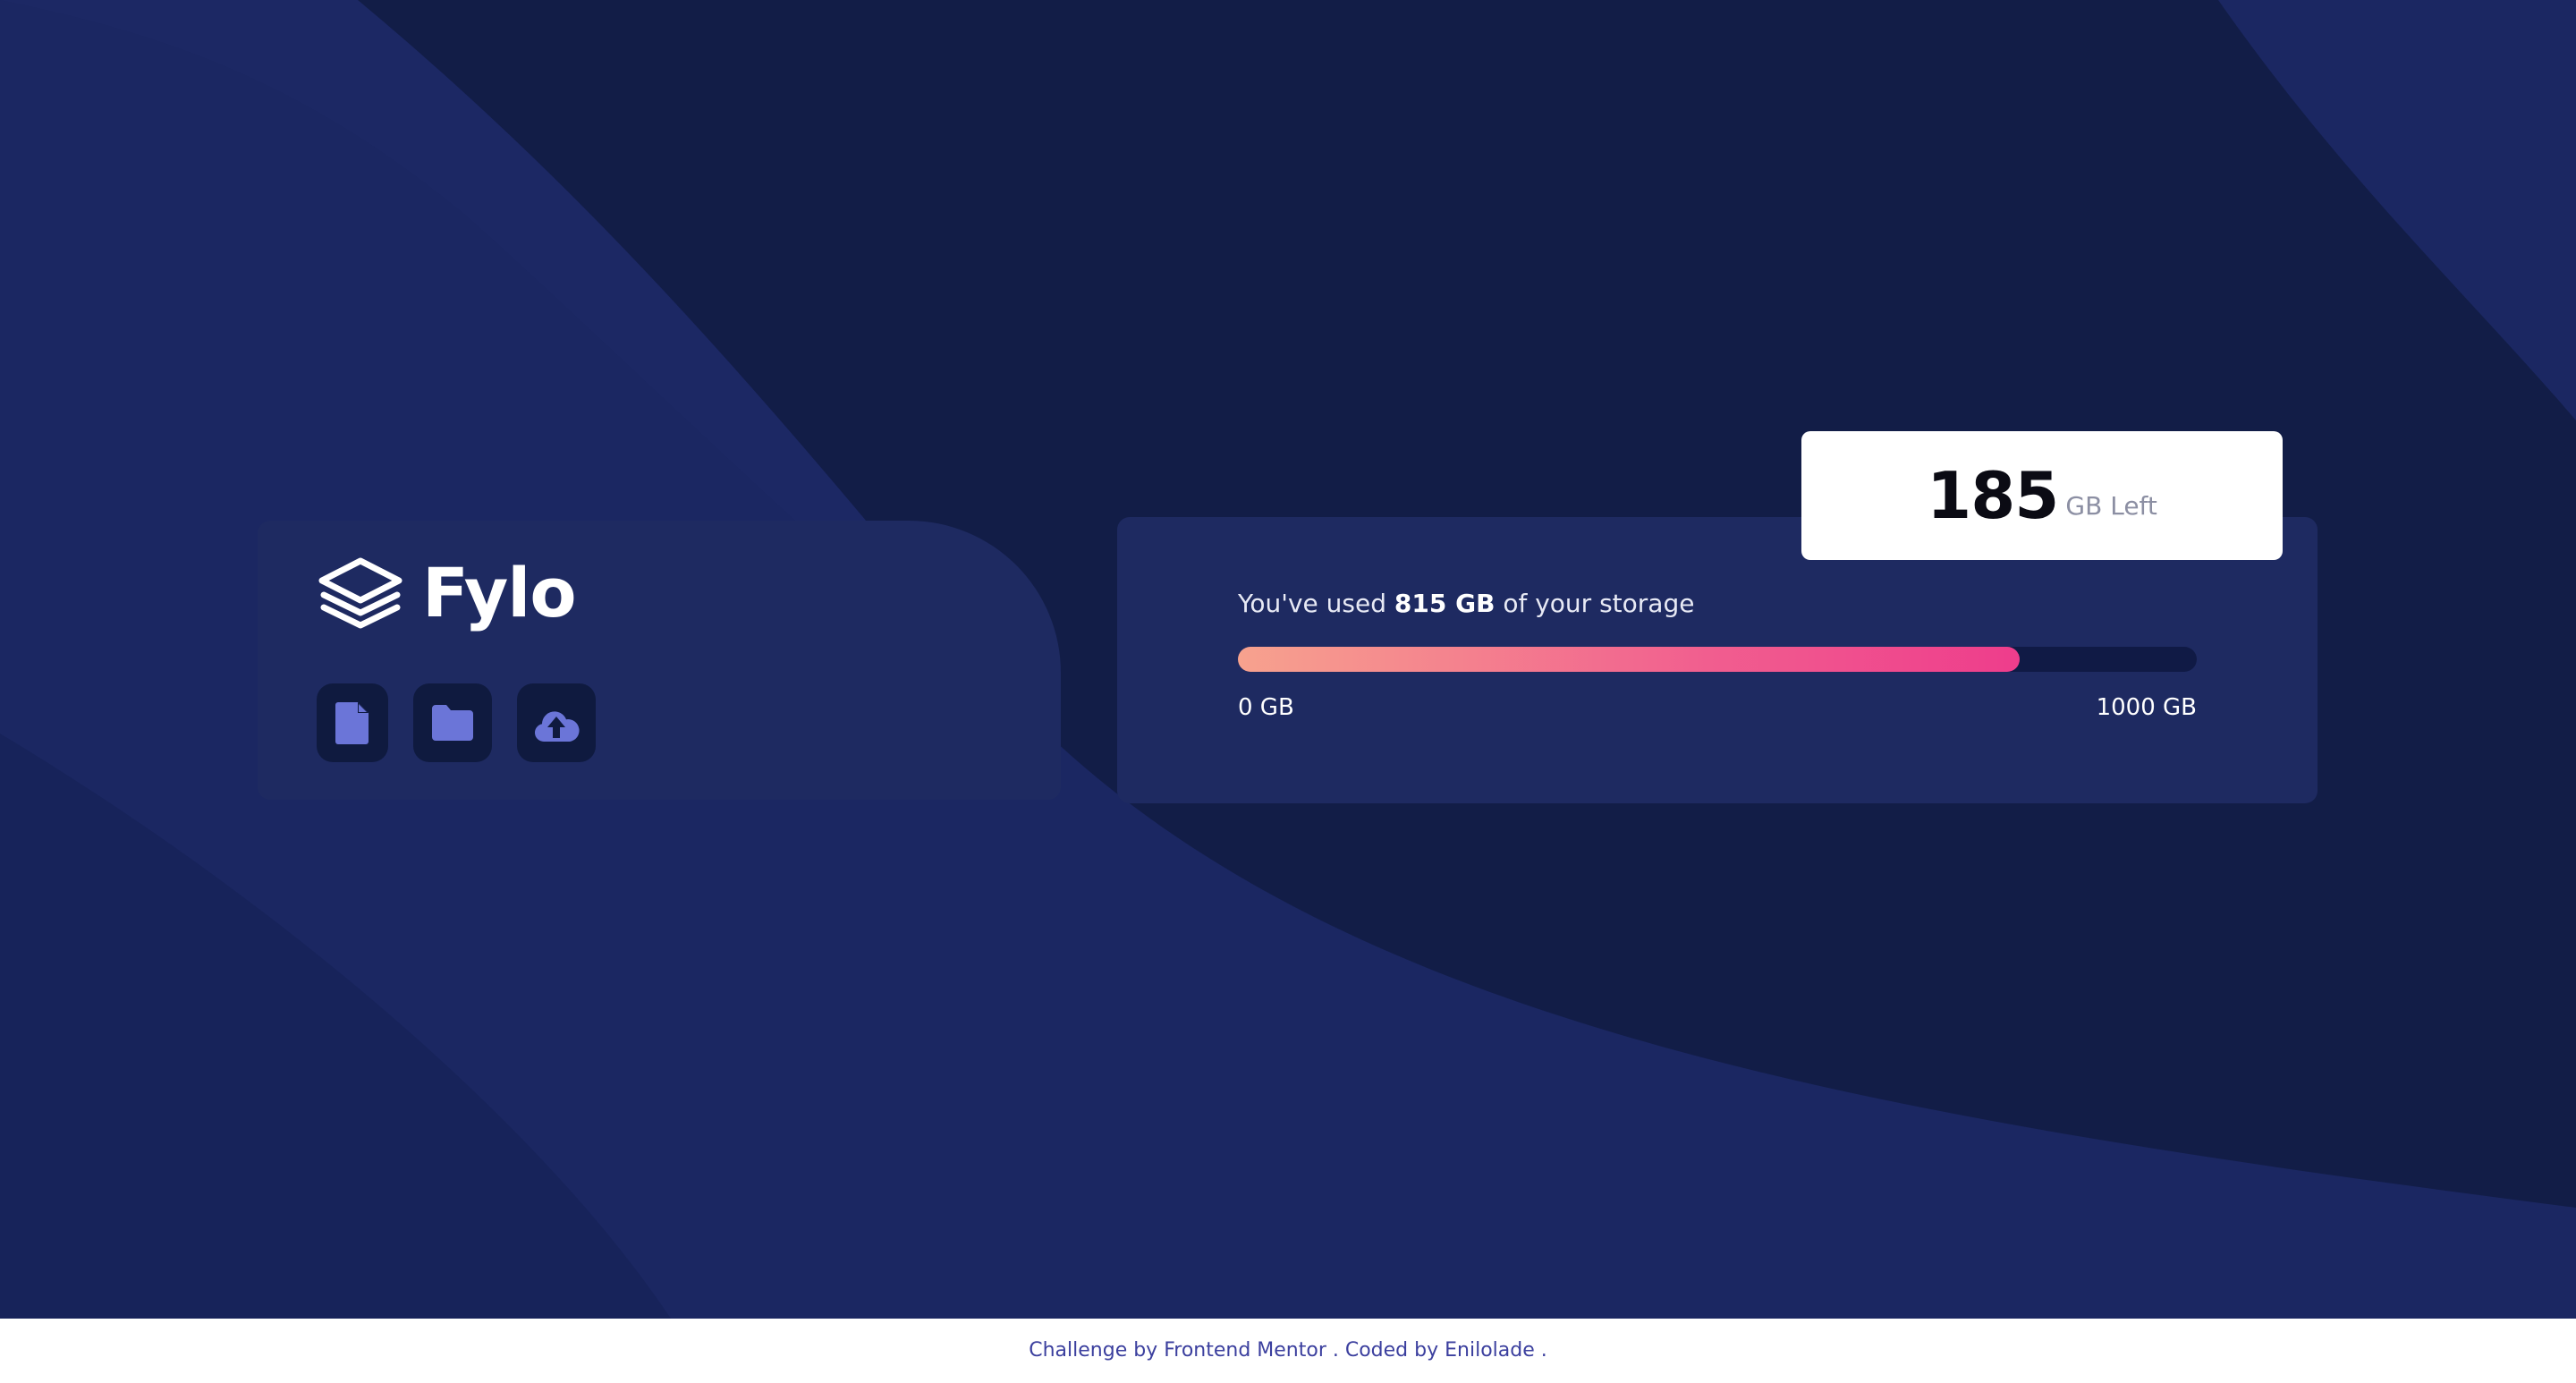 This screenshot has width=2576, height=1383. What do you see at coordinates (1266, 708) in the screenshot?
I see `scale-min-label: 0 GB` at bounding box center [1266, 708].